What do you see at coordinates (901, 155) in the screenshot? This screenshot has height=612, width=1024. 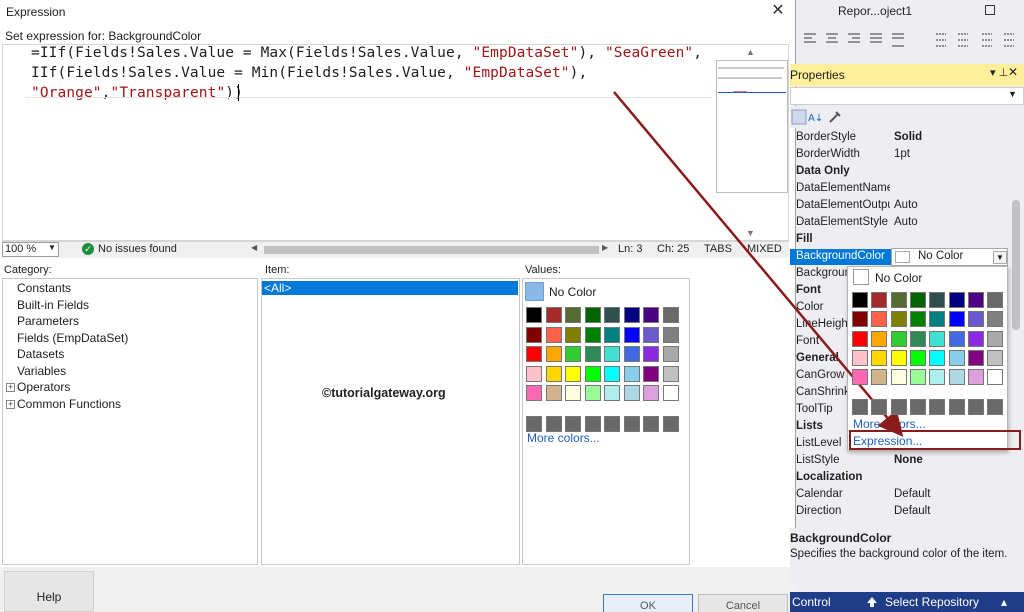 I see `property-row: BorderWidth 1pt` at bounding box center [901, 155].